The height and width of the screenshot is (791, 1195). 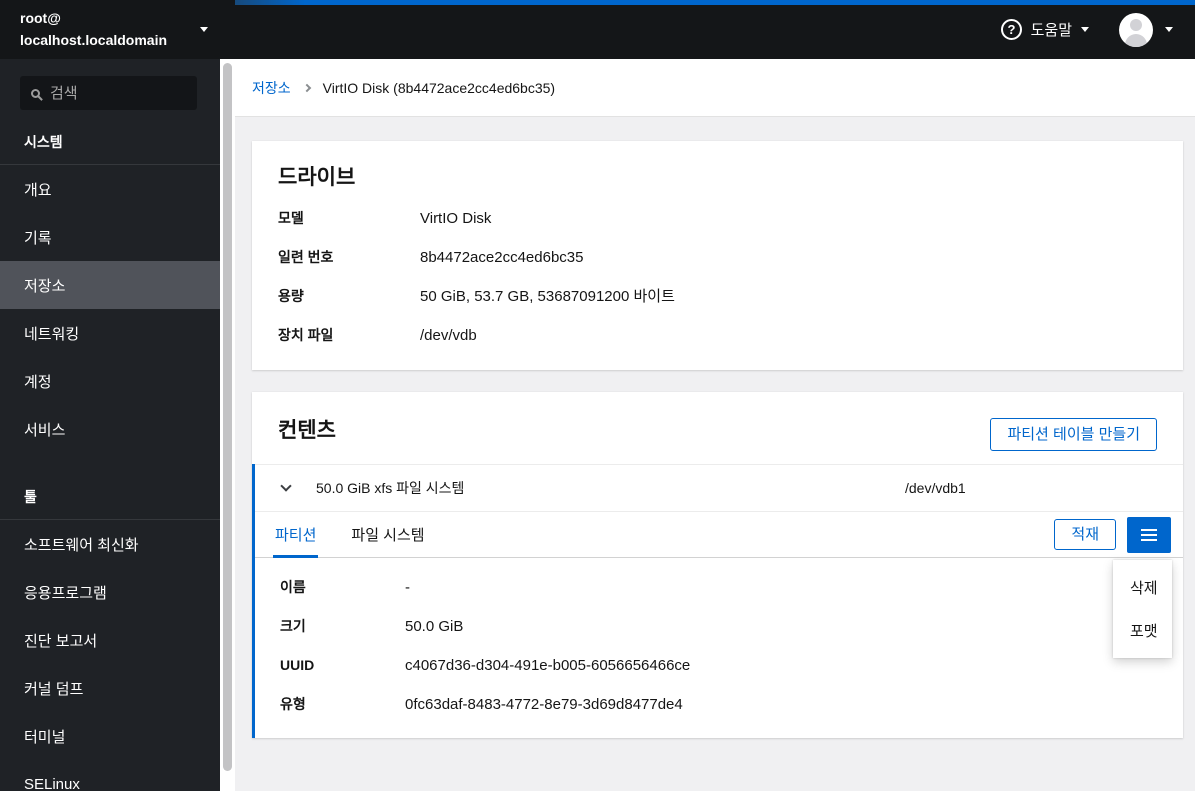 I want to click on sidebar-item-logs: 기록, so click(x=110, y=237).